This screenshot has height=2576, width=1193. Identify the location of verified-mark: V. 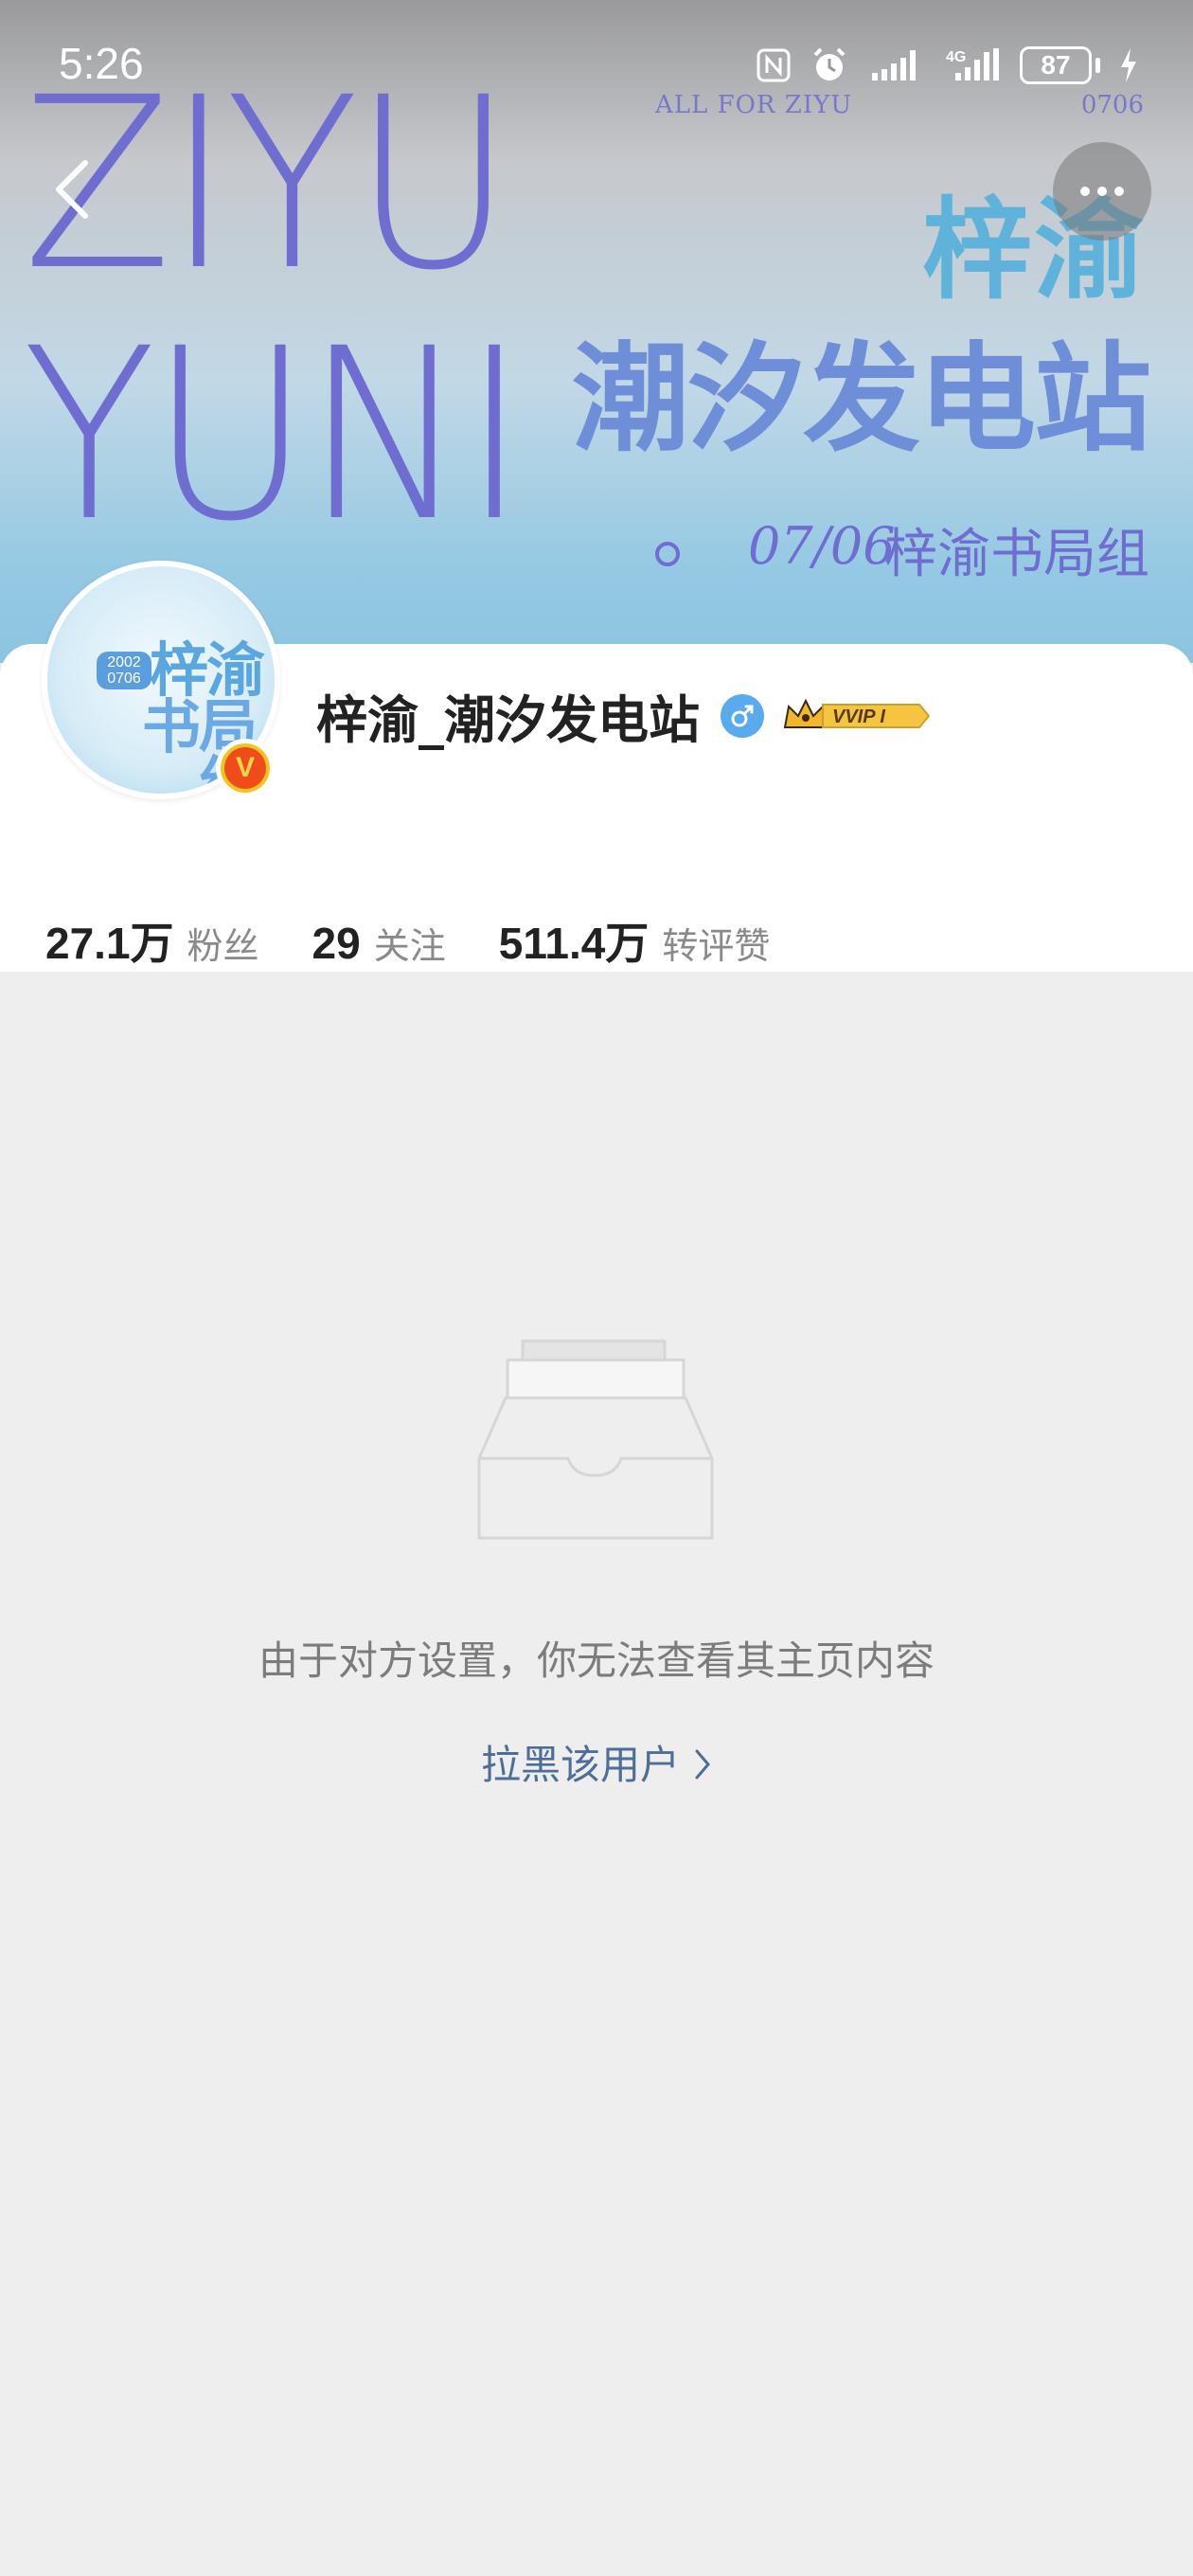
(245, 768).